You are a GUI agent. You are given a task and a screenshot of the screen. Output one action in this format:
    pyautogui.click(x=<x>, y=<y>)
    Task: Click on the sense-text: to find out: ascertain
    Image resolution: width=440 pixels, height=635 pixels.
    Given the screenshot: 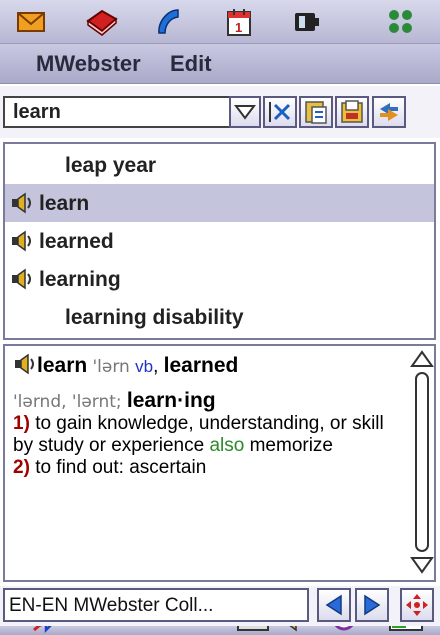 What is the action you would take?
    pyautogui.click(x=121, y=467)
    